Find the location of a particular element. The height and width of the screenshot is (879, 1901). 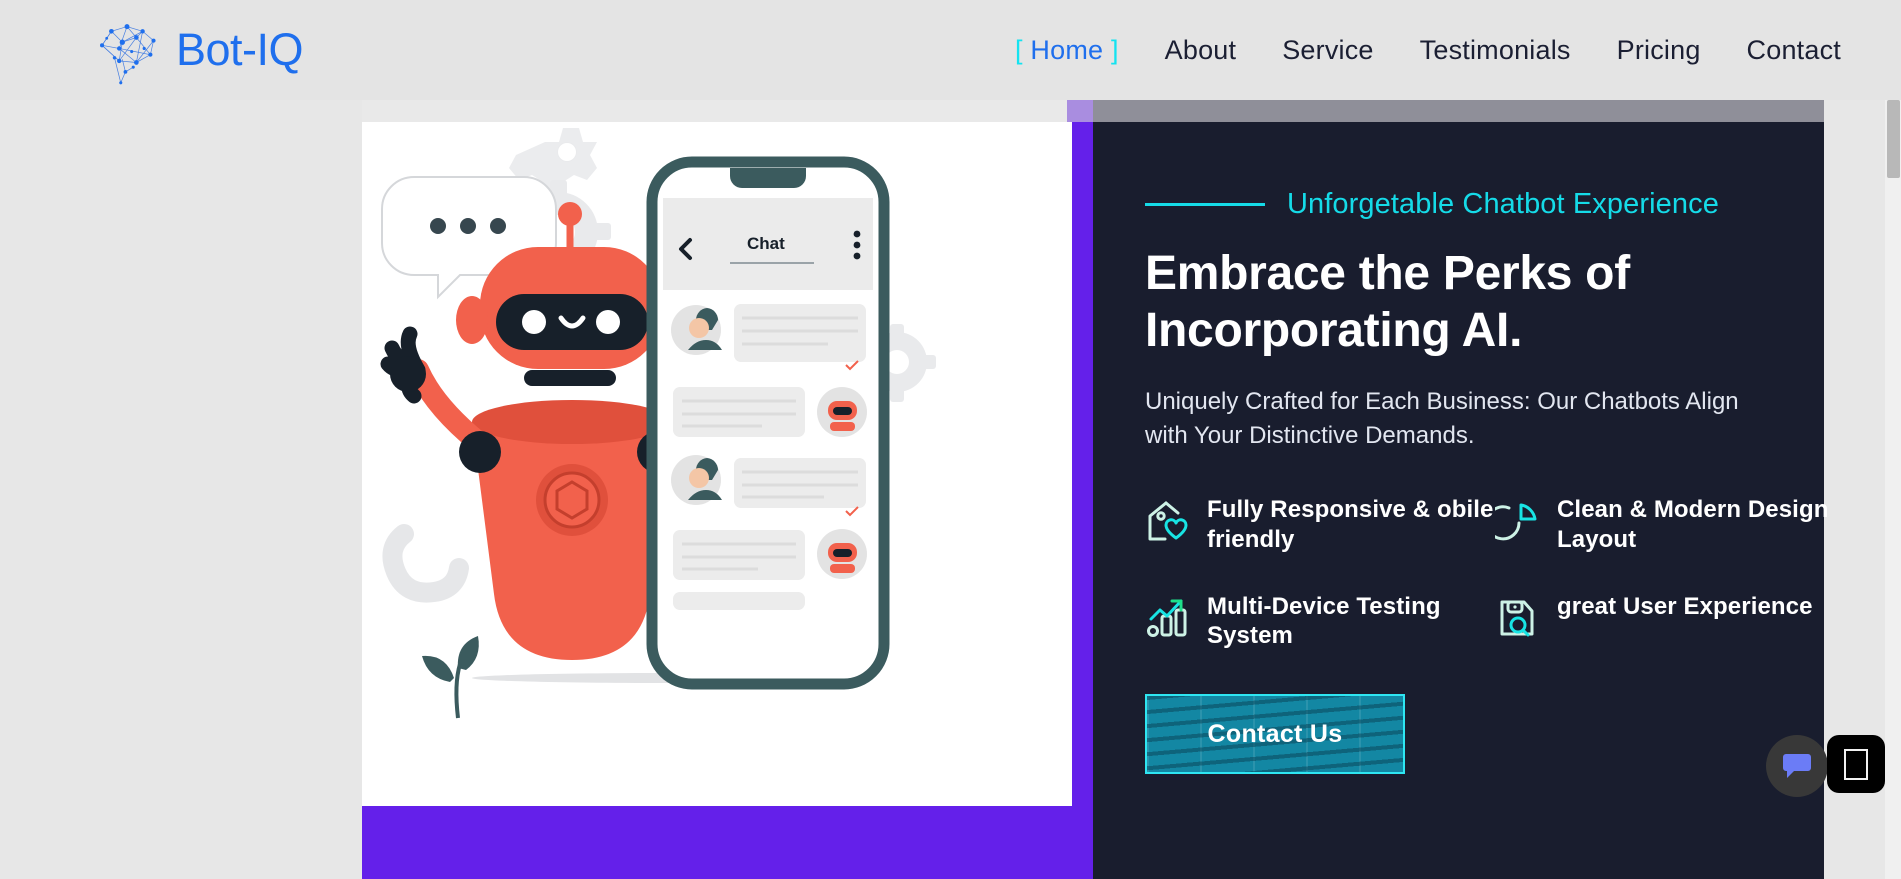

chat-widget-button is located at coordinates (1797, 766).